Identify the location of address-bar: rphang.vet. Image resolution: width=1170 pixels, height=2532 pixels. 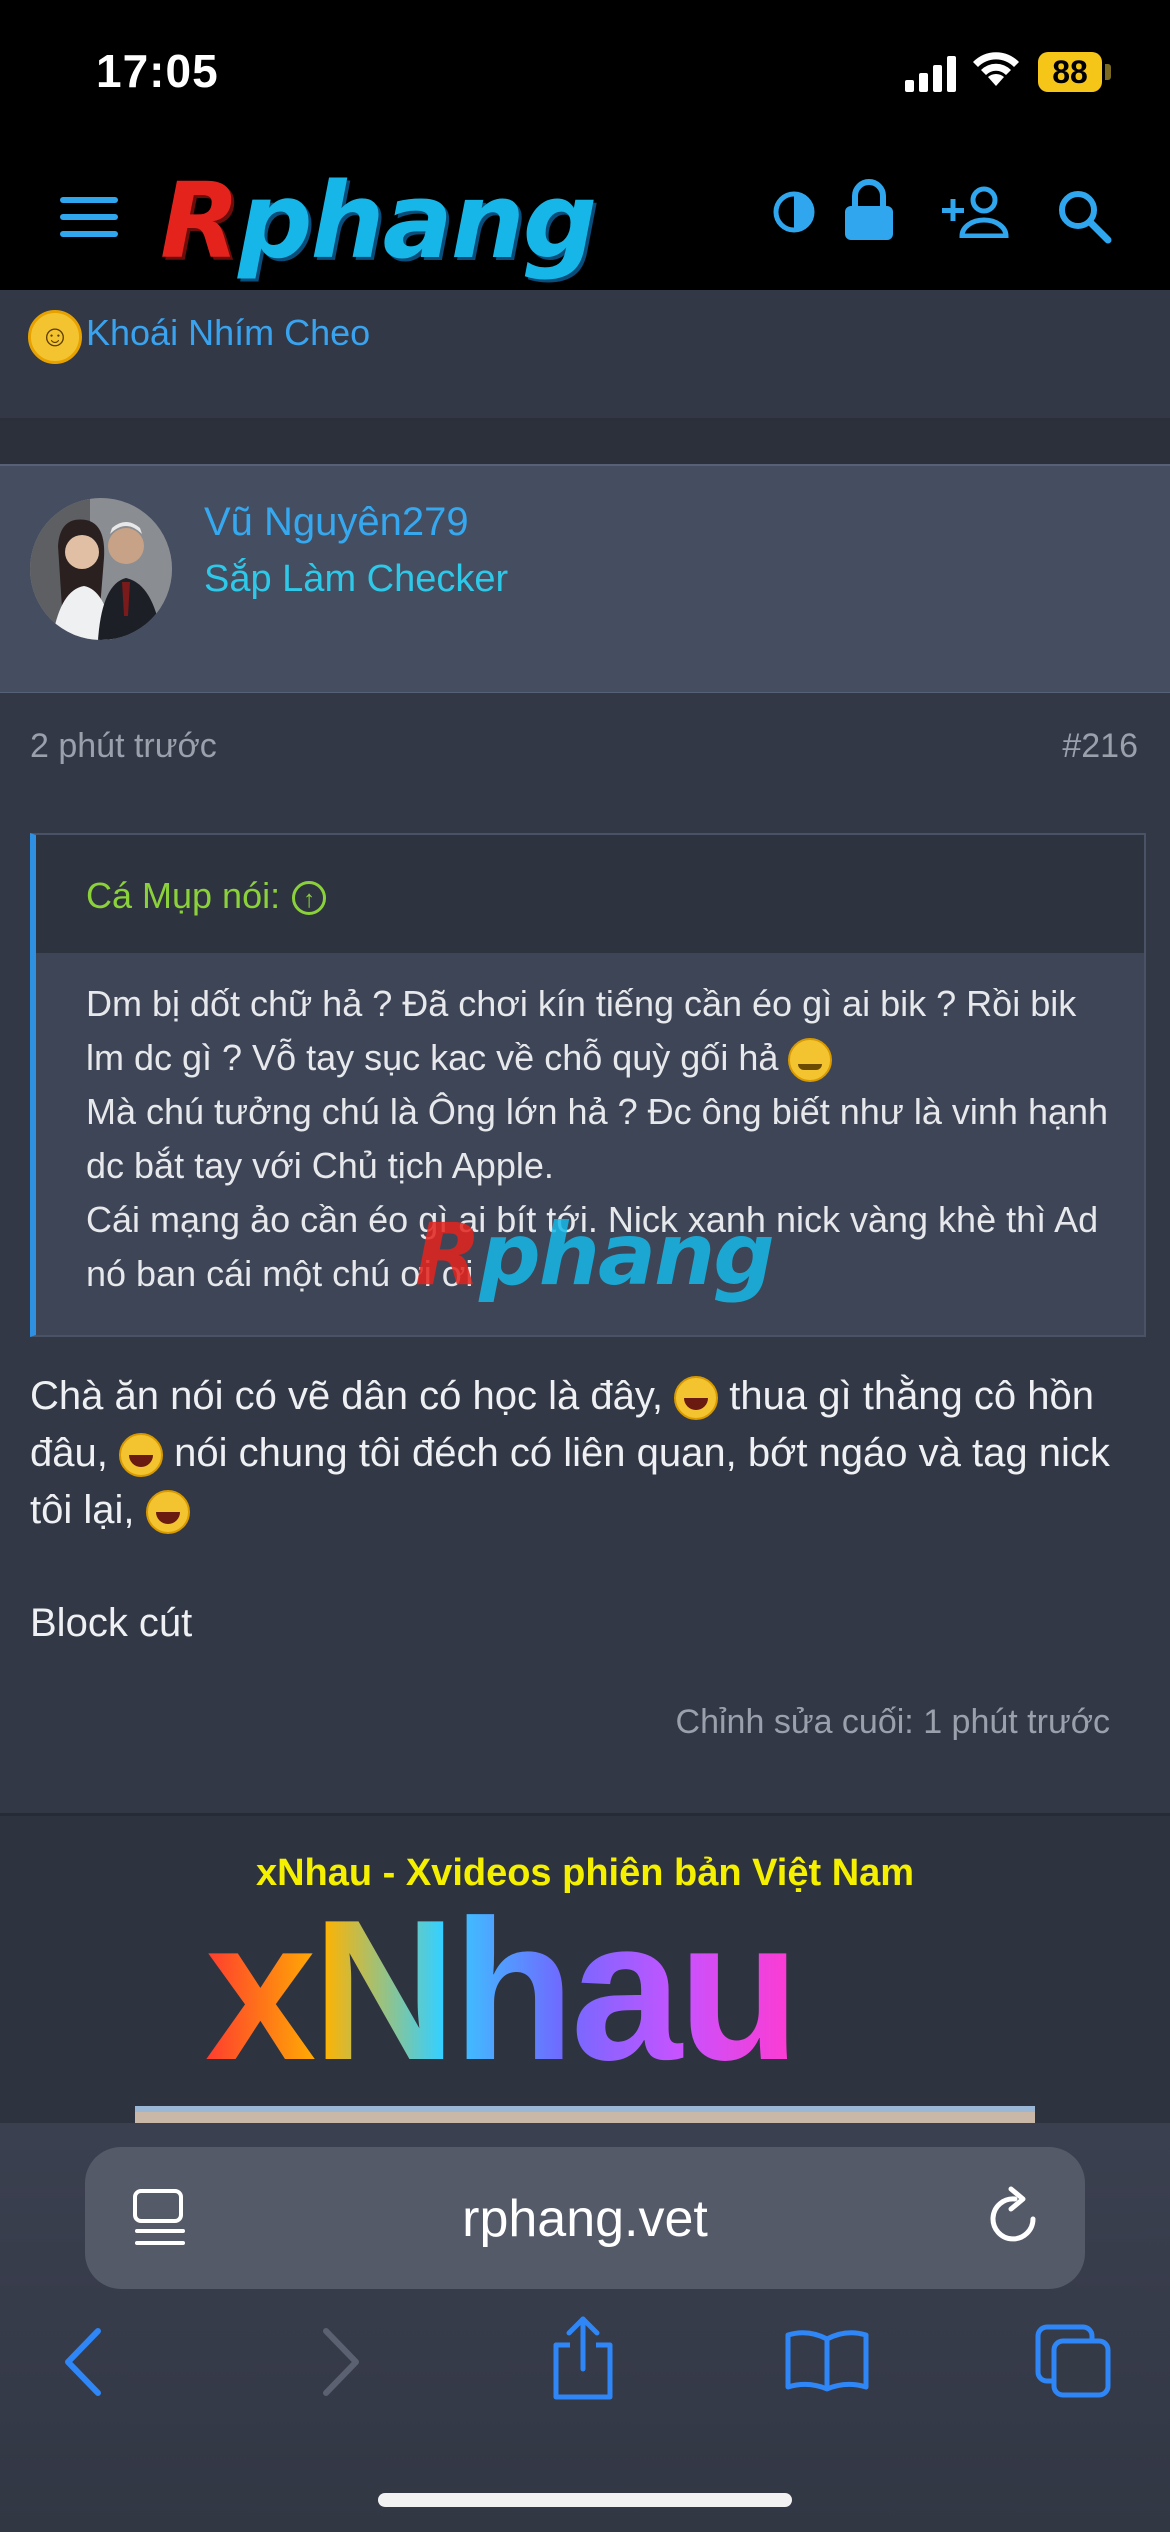
(585, 2218).